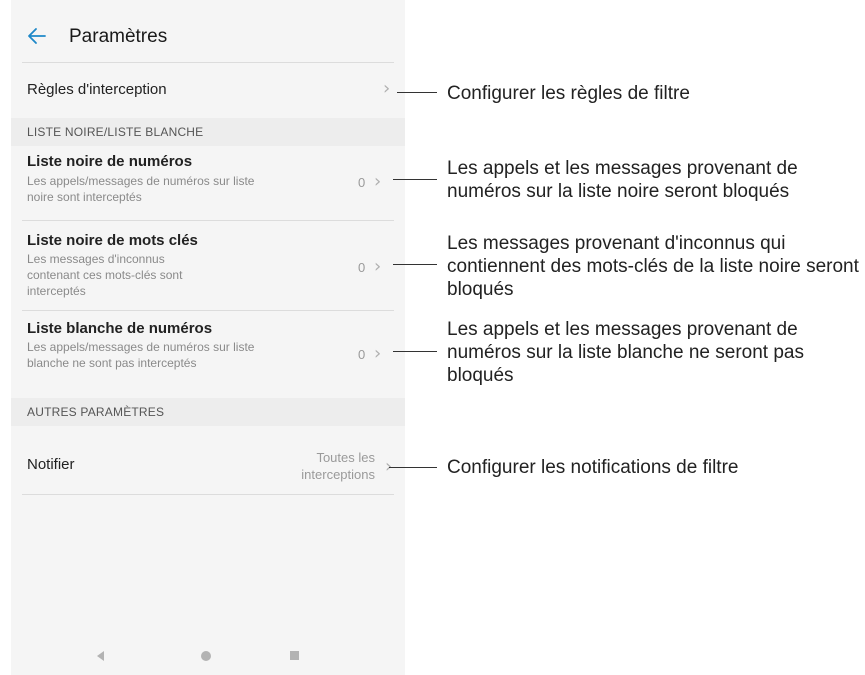  I want to click on app-header: Paramètres, so click(208, 31).